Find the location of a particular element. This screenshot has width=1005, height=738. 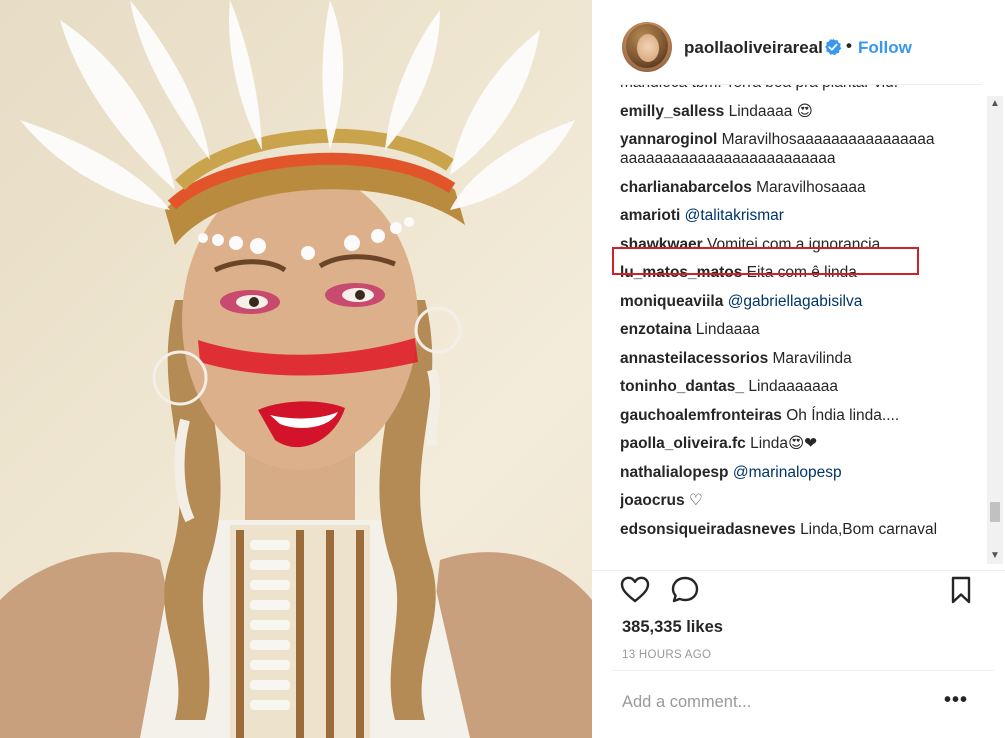

post-username: paollaoliveirareal is located at coordinates (753, 48).